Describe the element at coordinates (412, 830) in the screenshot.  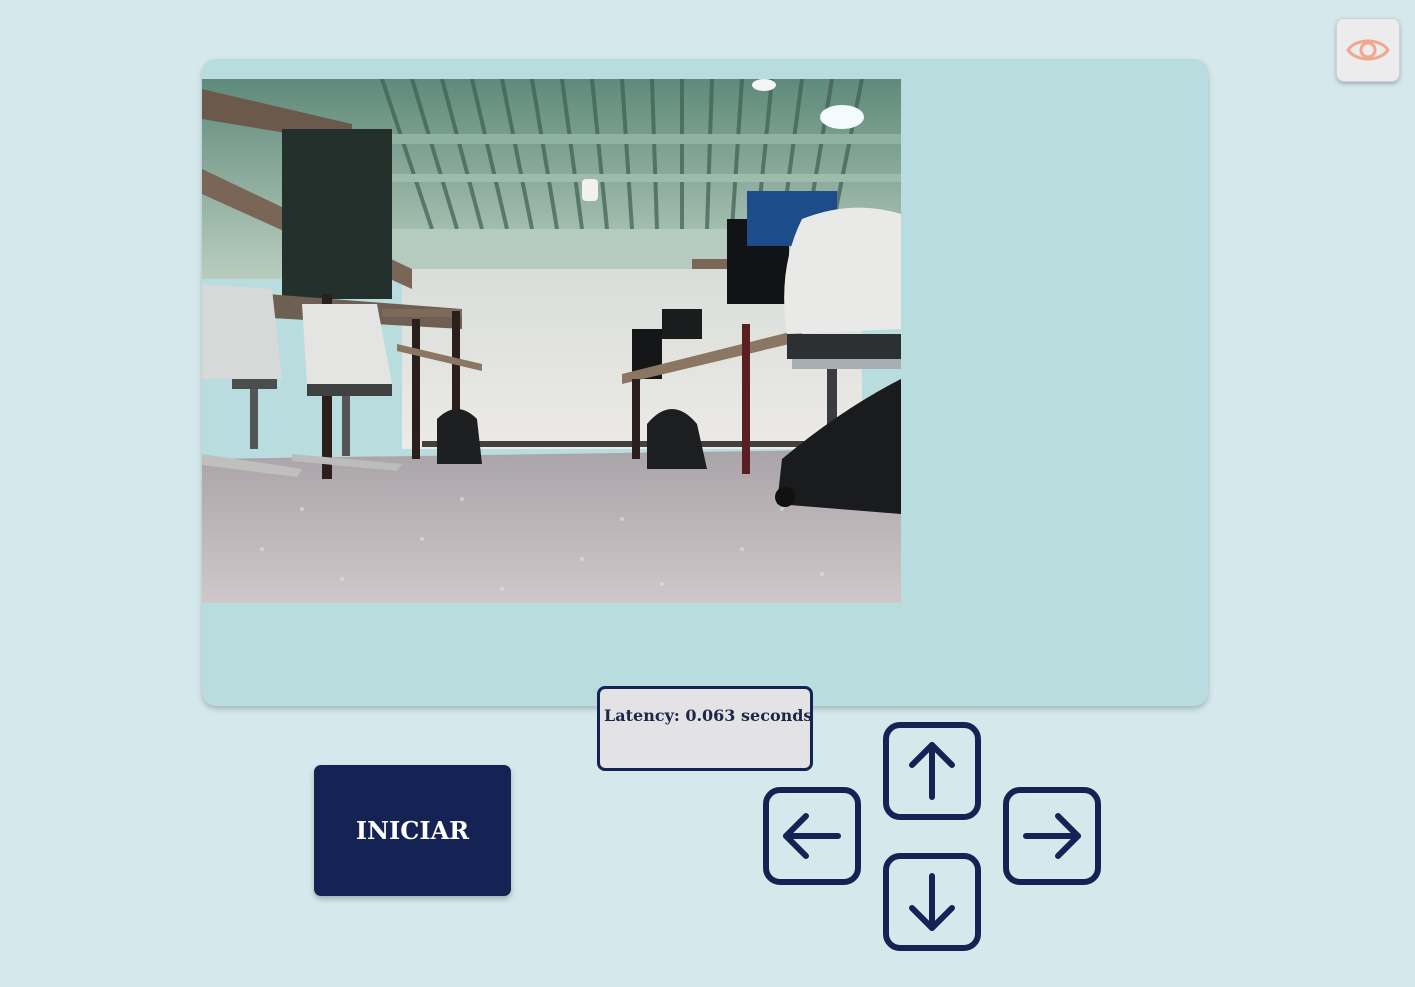
I see `start-button: INICIAR` at that location.